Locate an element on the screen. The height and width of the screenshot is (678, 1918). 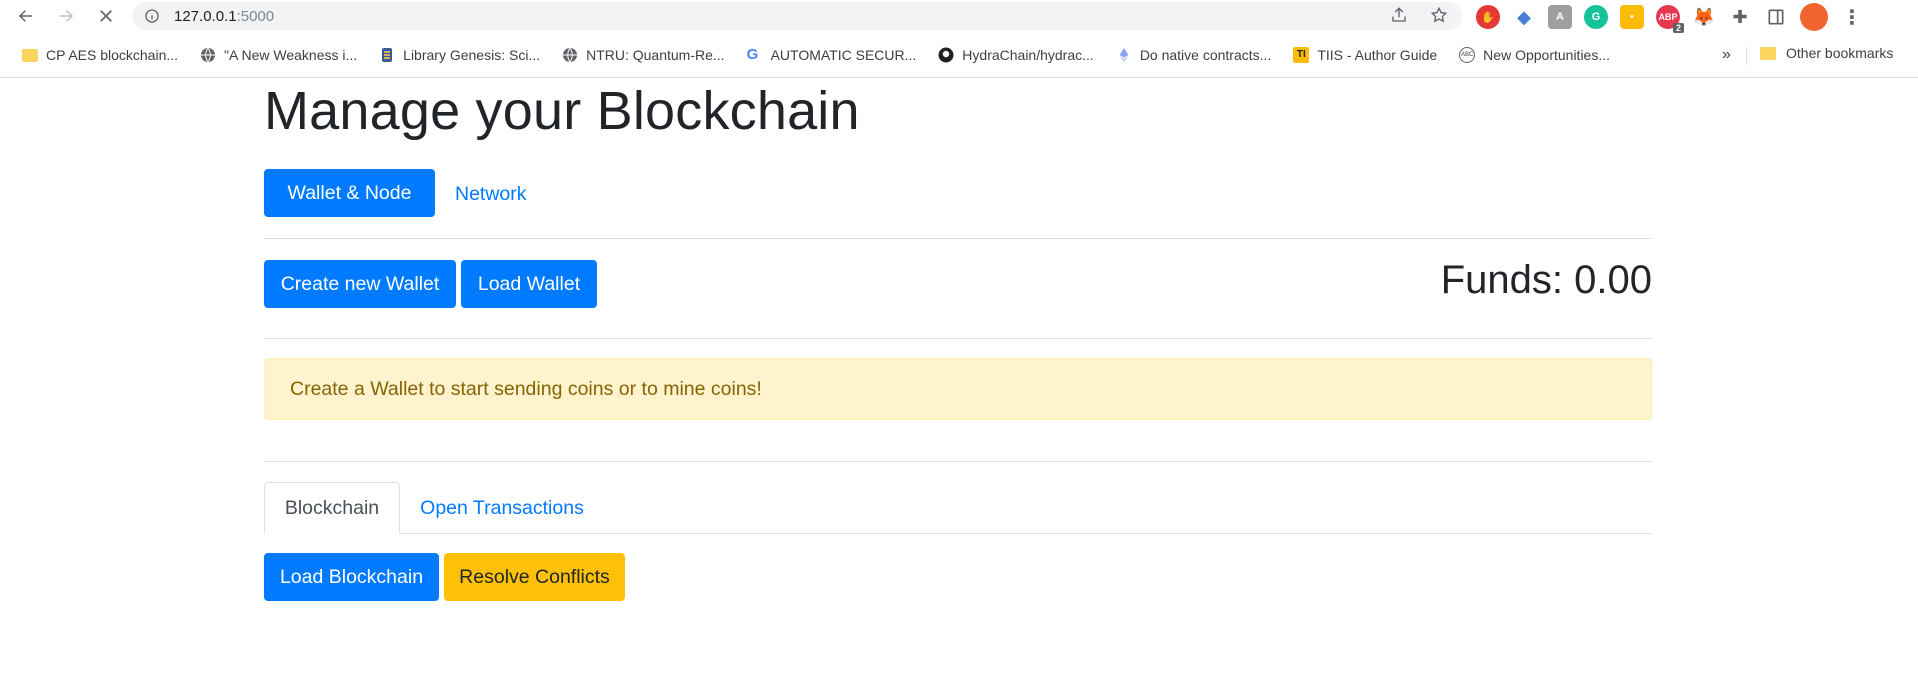
more-bookmarks-button: » is located at coordinates (1726, 55).